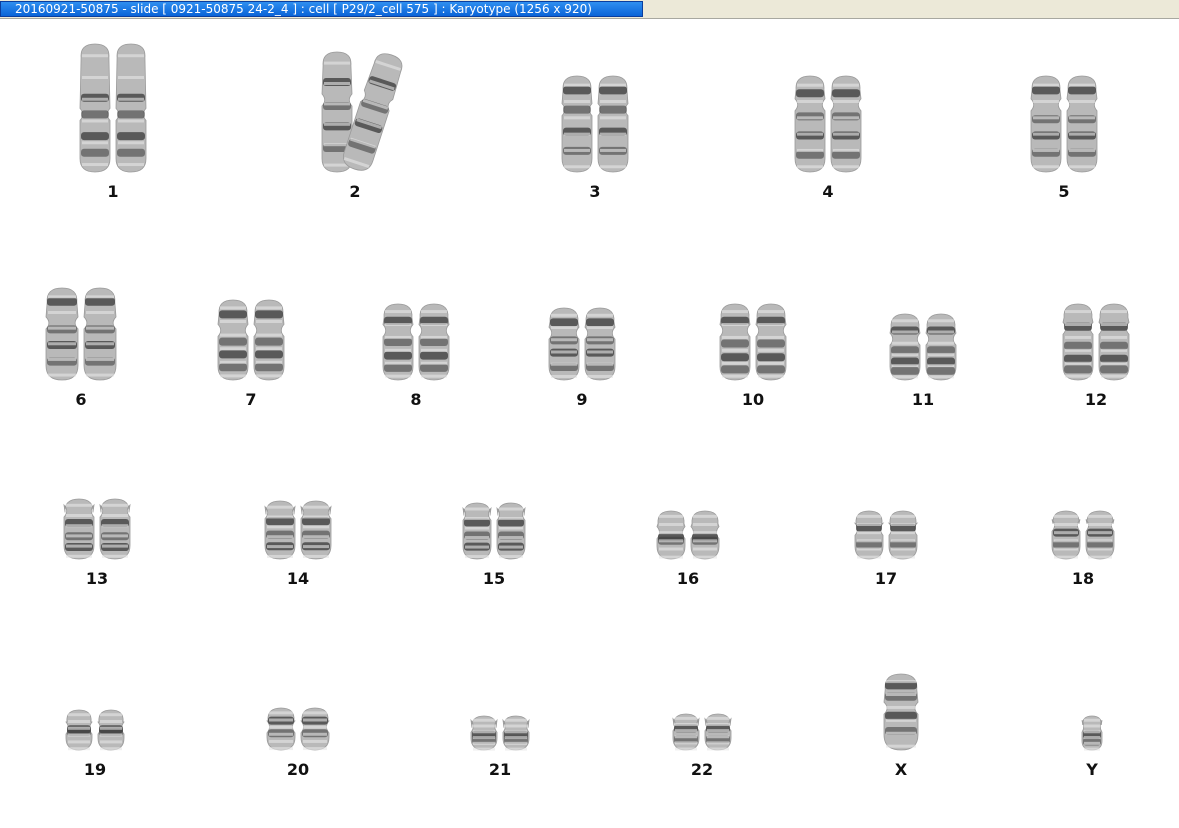  I want to click on chromosome-pair-x, so click(901, 712).